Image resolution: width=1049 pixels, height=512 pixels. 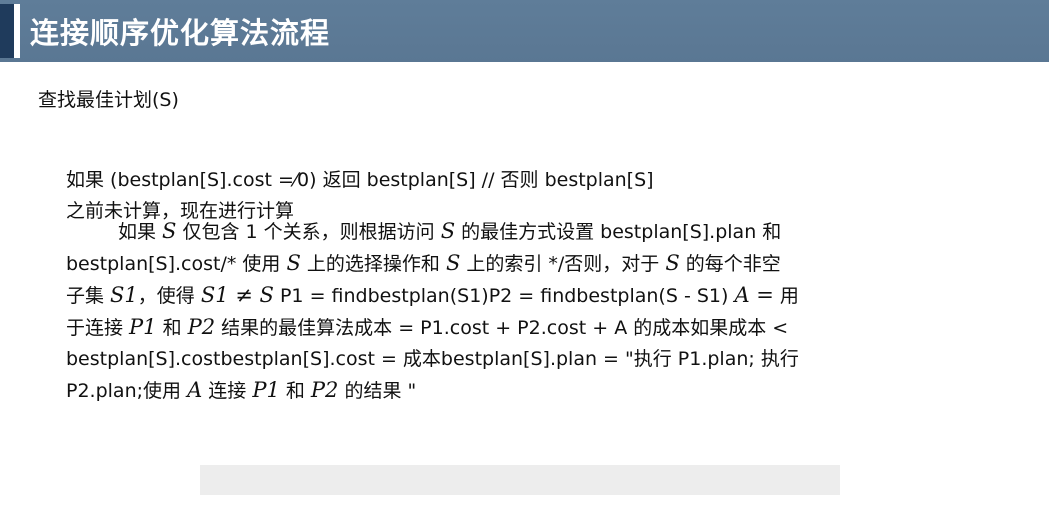 I want to click on body-line-6: P2.plan;使用 A 连接 P1 和 P2 的结果 ", so click(x=432, y=391).